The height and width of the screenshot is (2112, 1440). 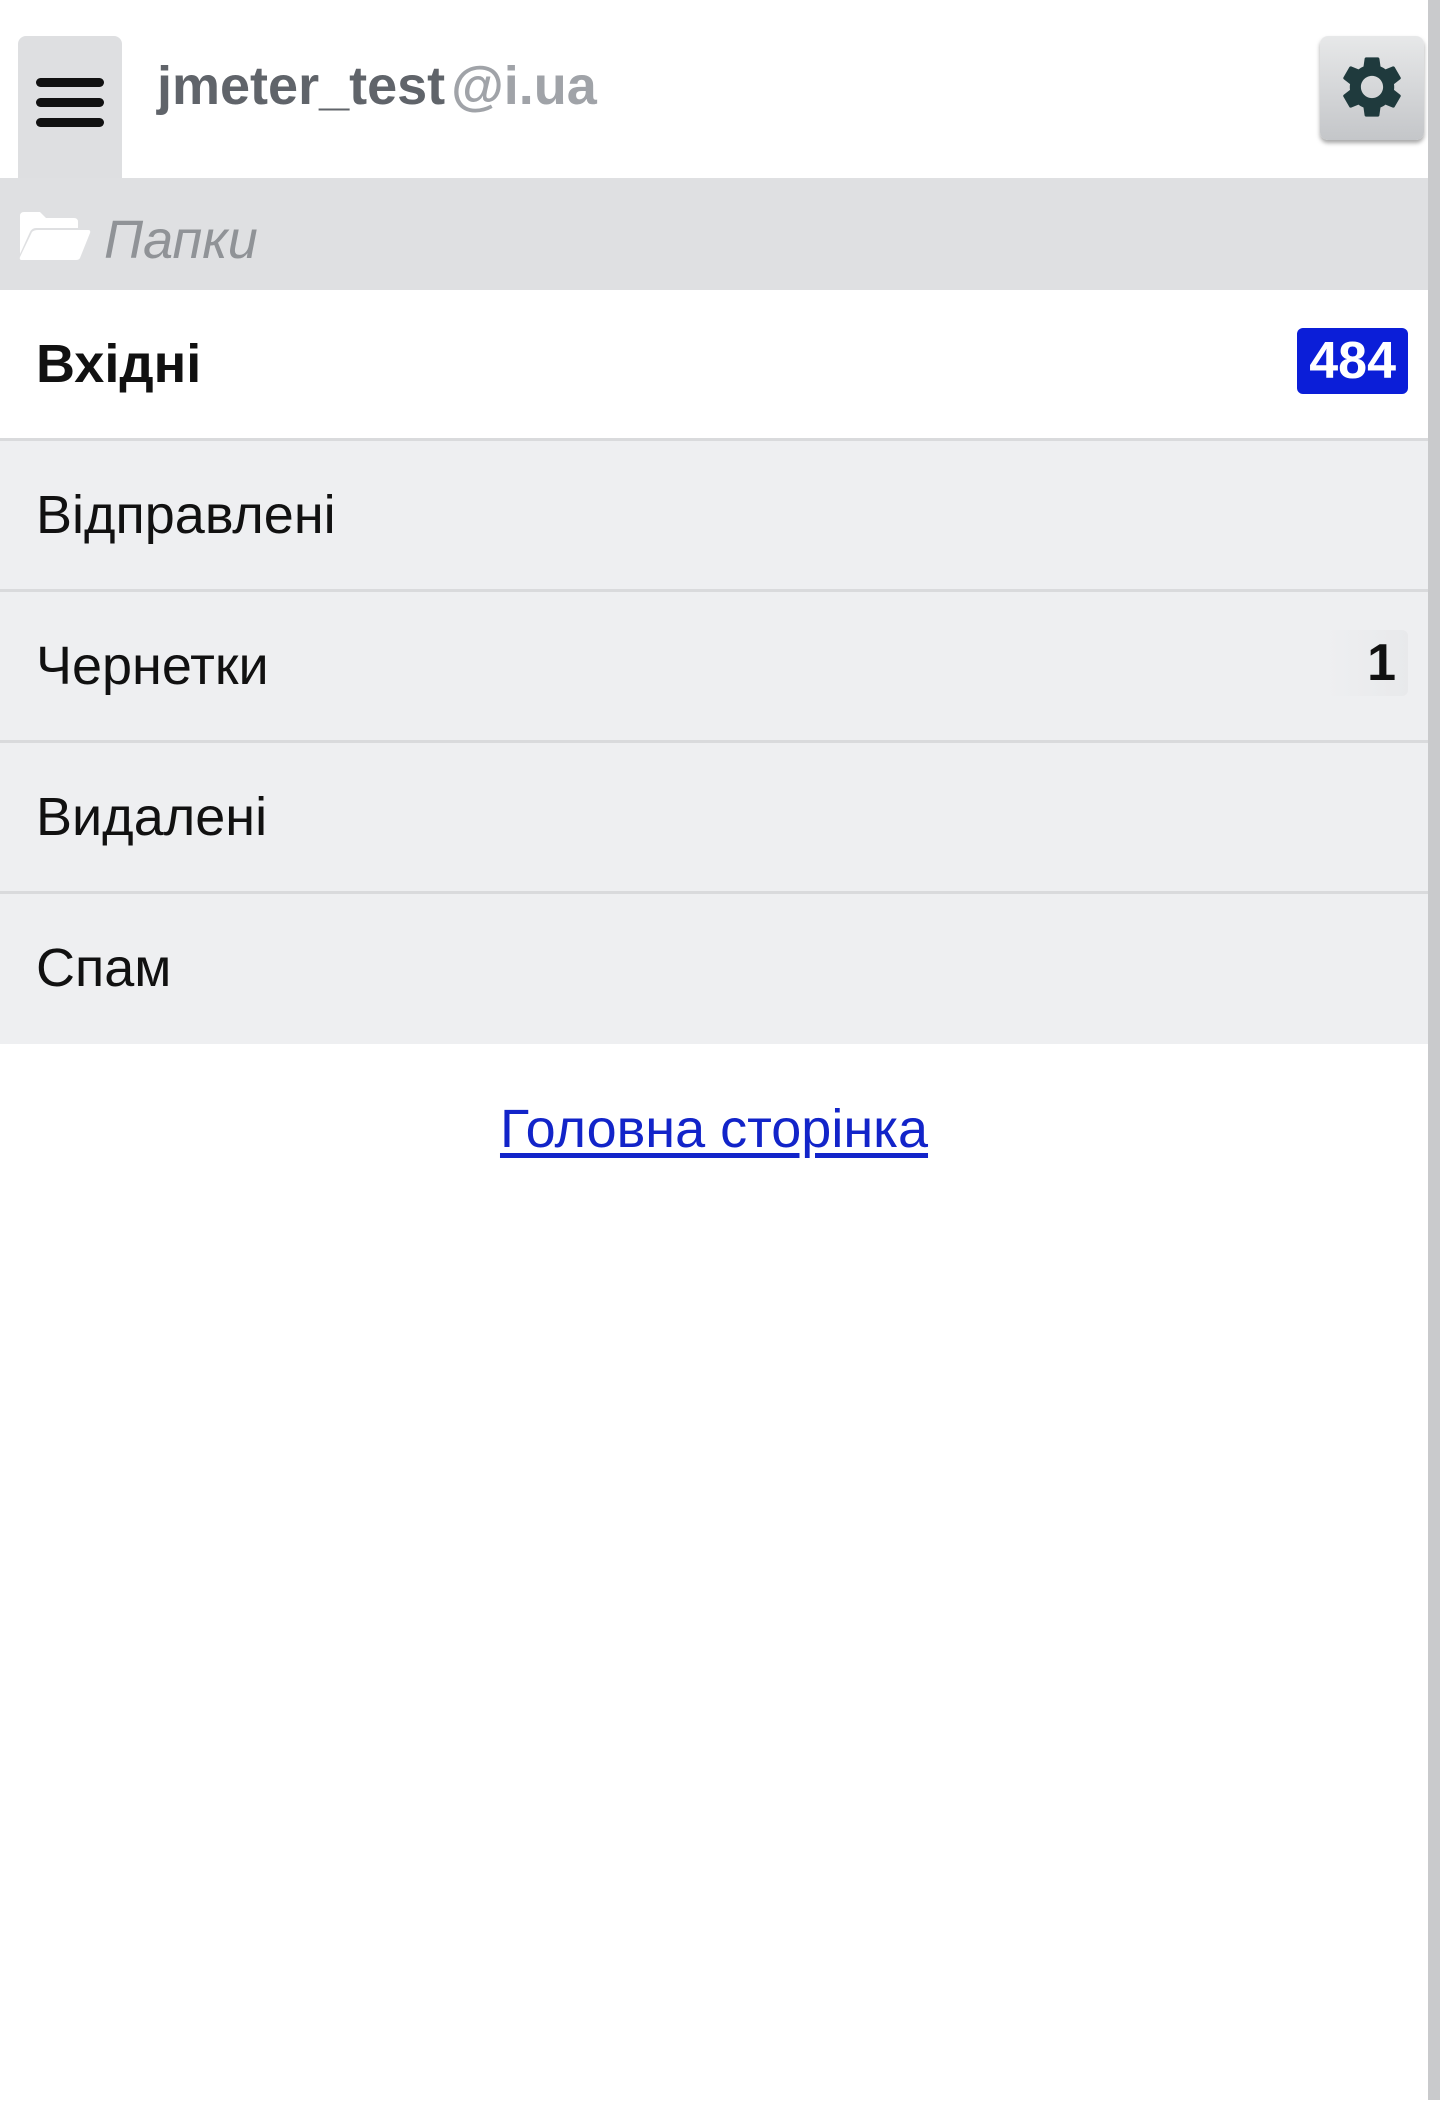 I want to click on header: jmeter_test @i.ua, so click(x=714, y=89).